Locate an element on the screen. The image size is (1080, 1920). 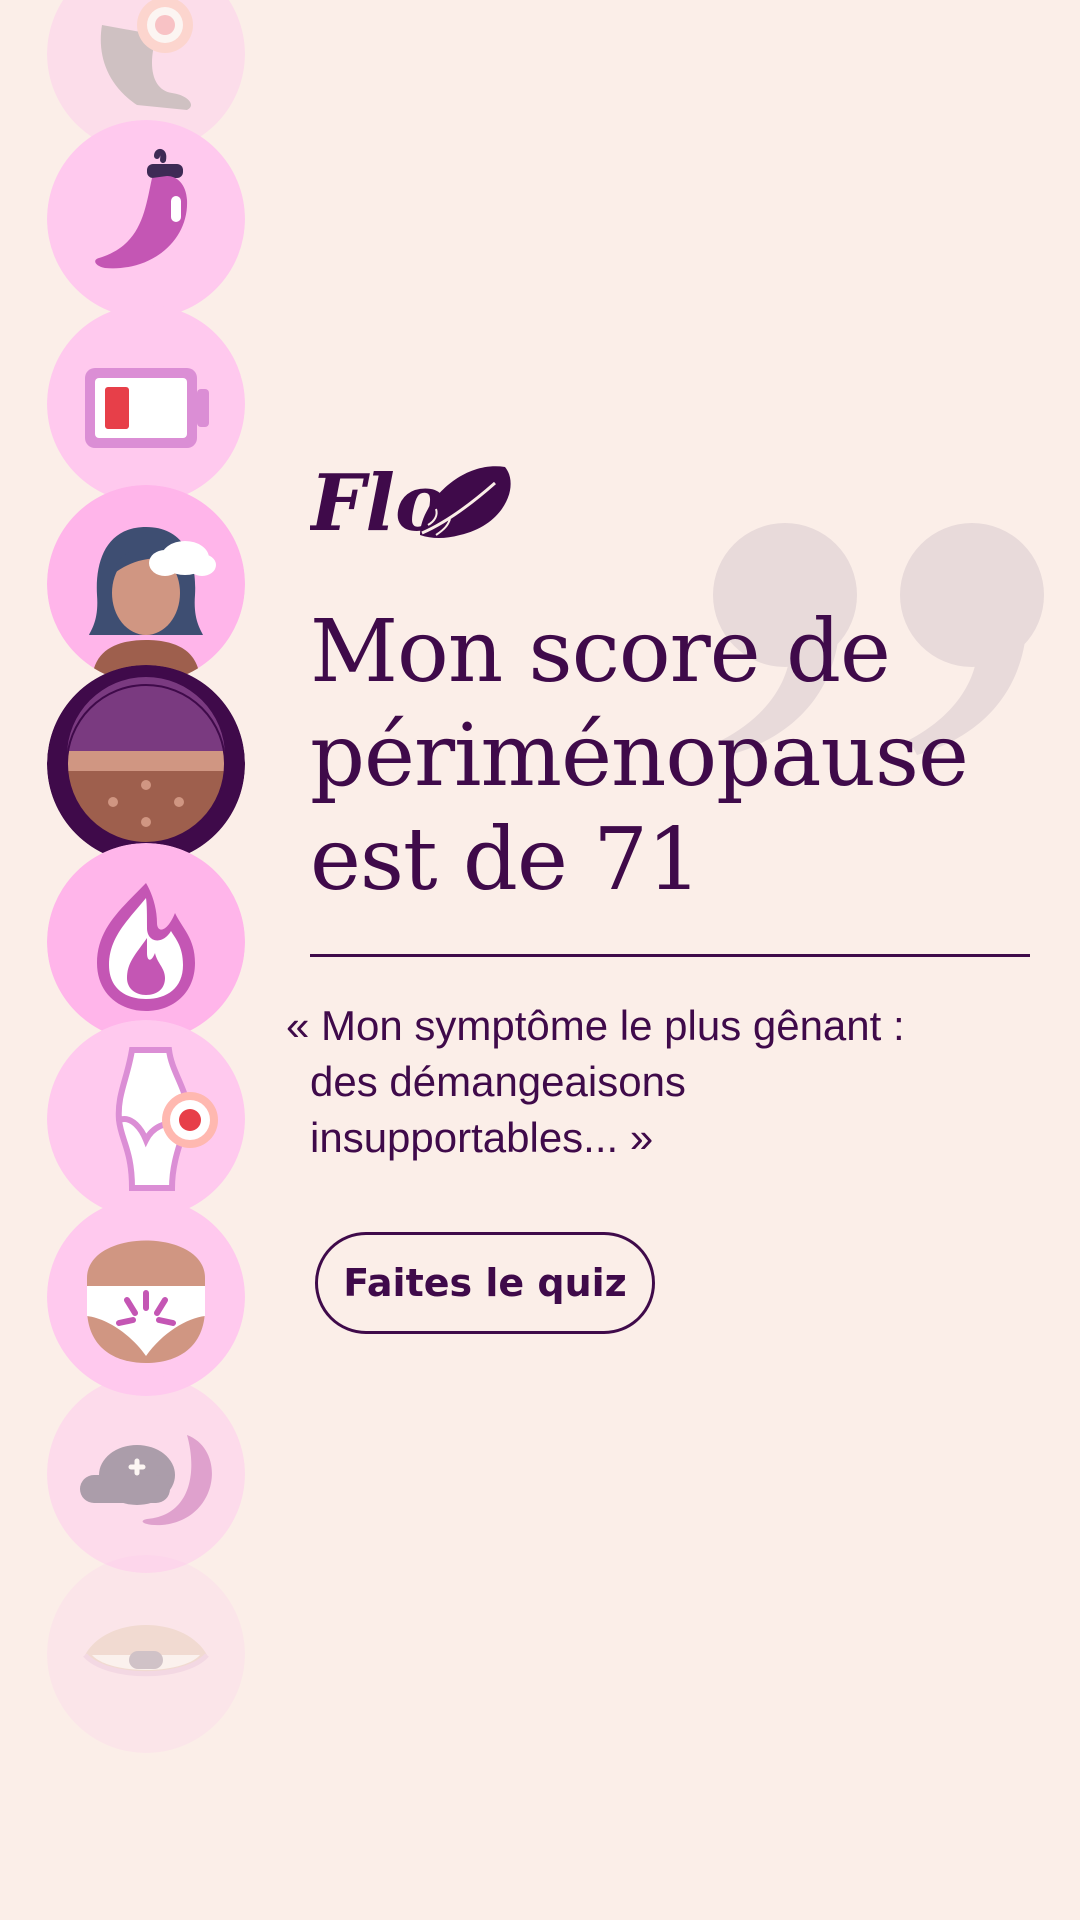
joint-pain-knee-icon is located at coordinates (146, 1119).